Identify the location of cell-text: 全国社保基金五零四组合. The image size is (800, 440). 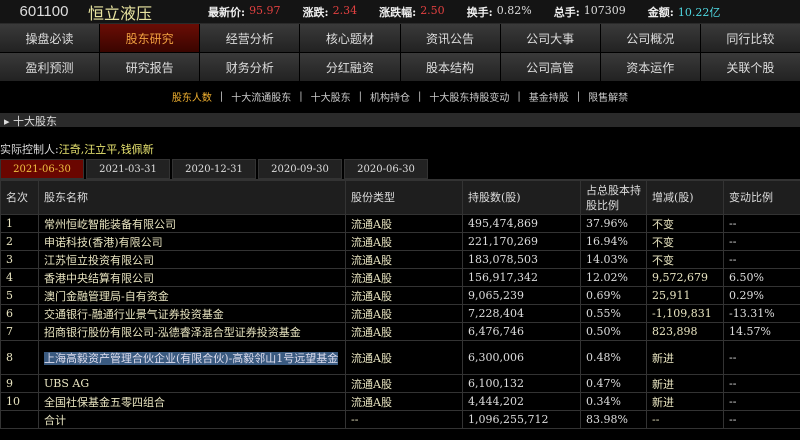
(104, 402).